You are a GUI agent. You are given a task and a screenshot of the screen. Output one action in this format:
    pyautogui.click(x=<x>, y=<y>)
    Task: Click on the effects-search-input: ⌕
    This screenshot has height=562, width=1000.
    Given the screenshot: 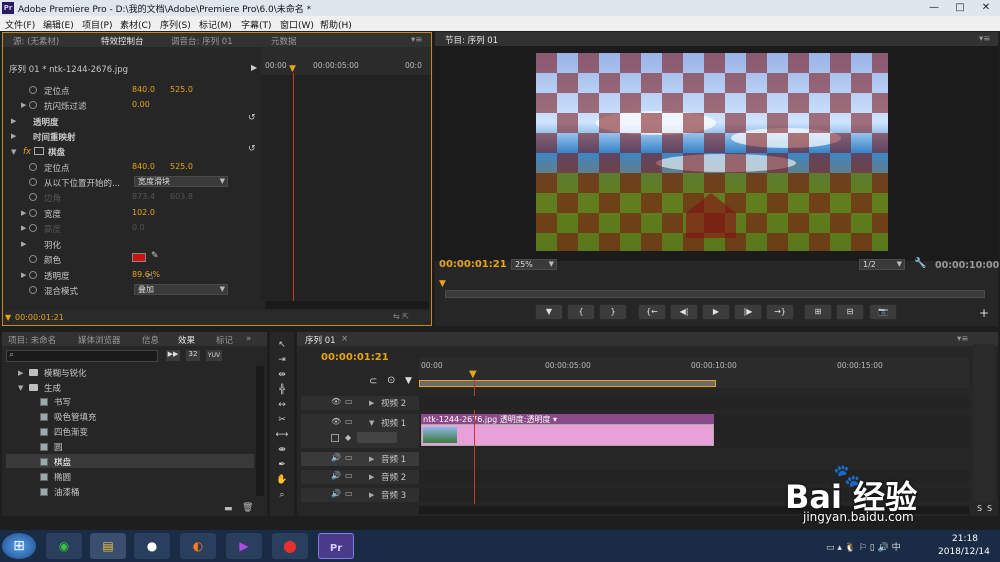 What is the action you would take?
    pyautogui.click(x=82, y=356)
    